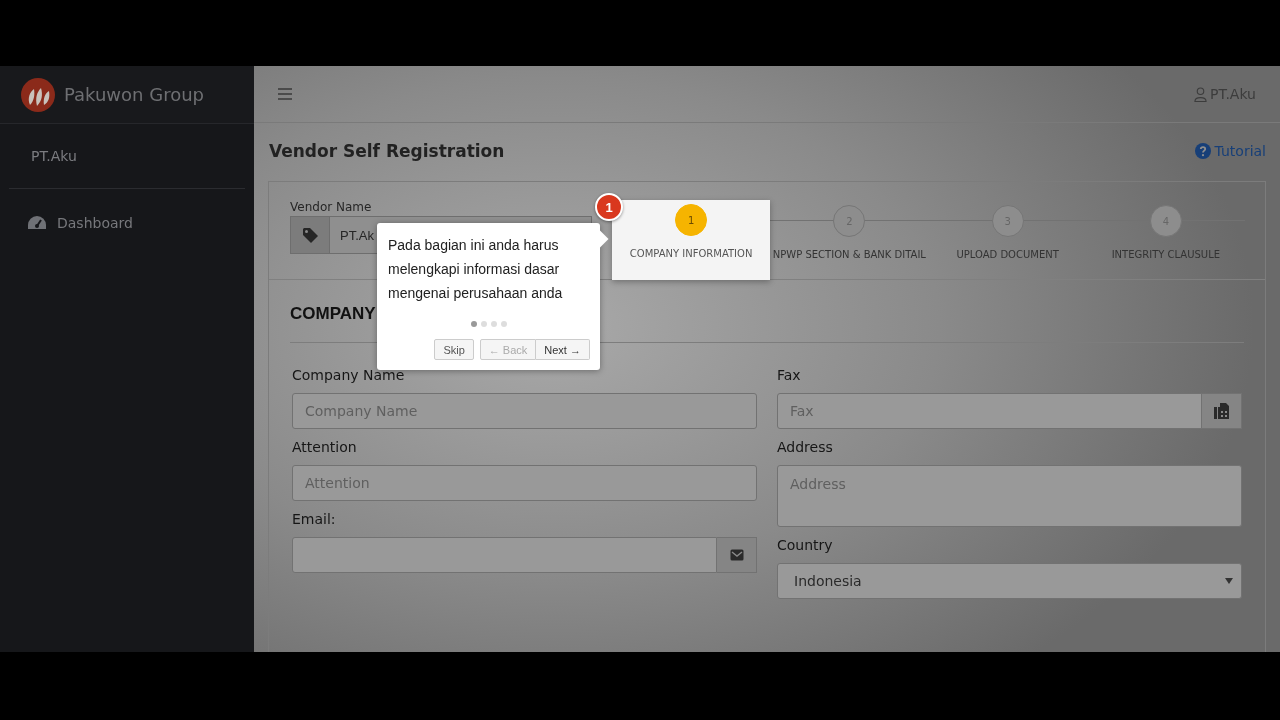 This screenshot has height=720, width=1280. I want to click on field-label: Attention, so click(325, 447).